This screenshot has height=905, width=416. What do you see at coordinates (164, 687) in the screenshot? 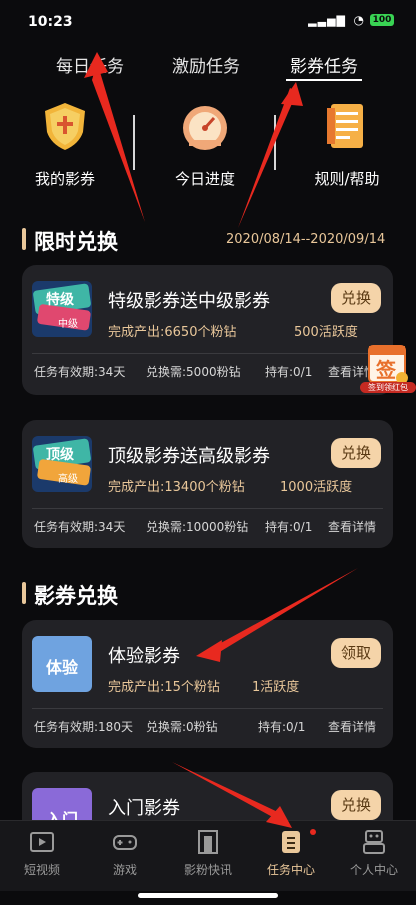
I see `card-output: 完成产出:15个粉钻` at bounding box center [164, 687].